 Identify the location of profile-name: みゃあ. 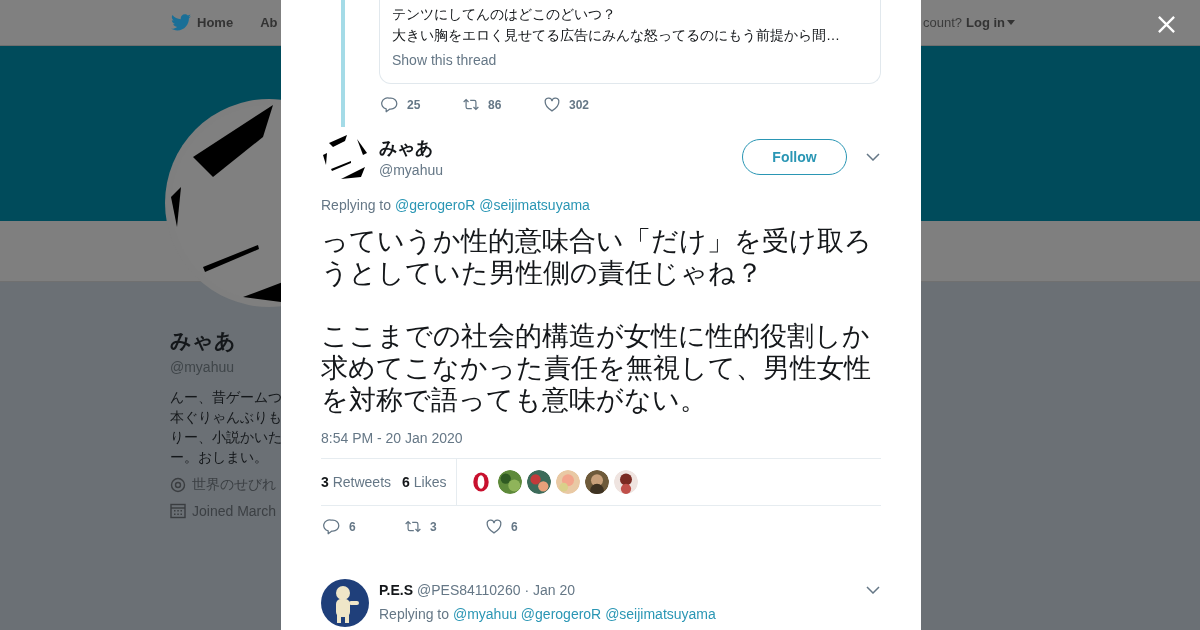
(203, 341).